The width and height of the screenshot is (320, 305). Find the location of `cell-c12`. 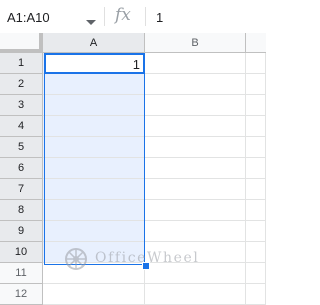

cell-c12 is located at coordinates (256, 294).